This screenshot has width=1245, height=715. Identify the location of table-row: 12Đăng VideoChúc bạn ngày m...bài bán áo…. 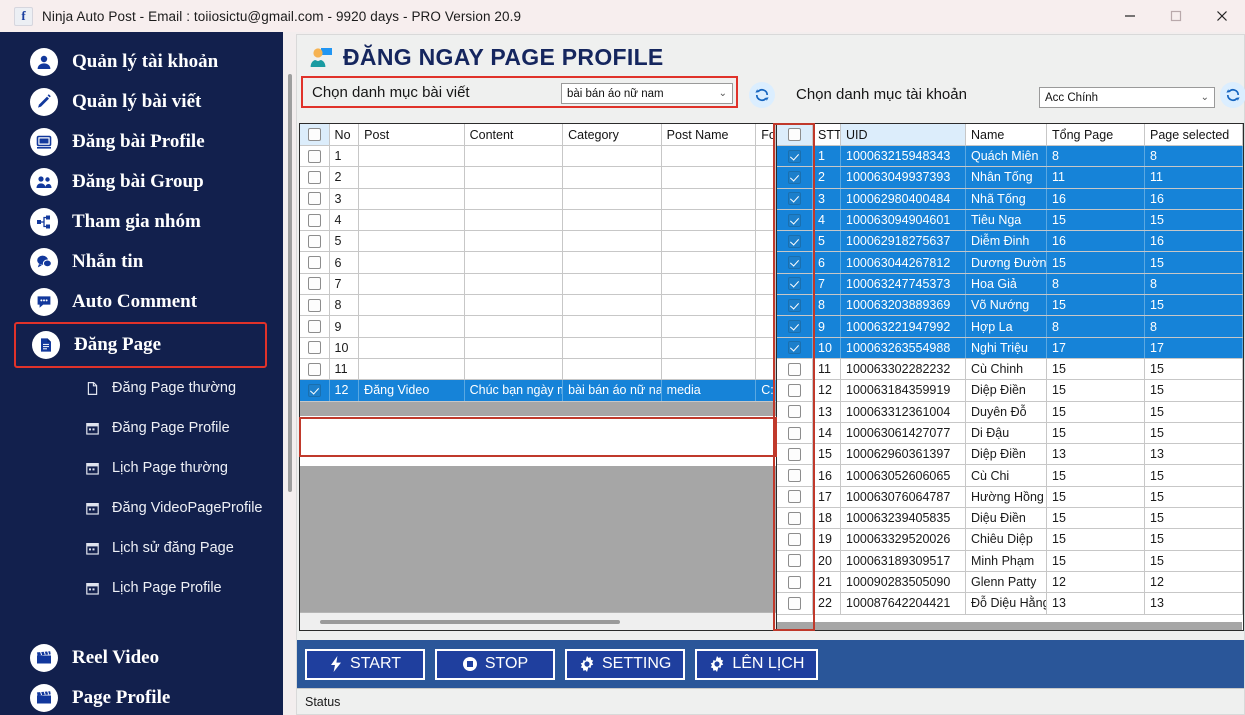
(538, 391).